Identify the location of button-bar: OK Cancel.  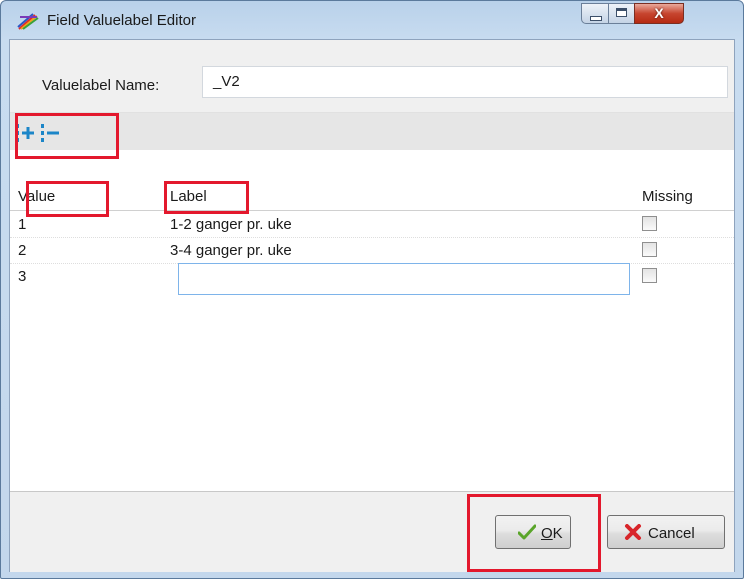
(372, 531).